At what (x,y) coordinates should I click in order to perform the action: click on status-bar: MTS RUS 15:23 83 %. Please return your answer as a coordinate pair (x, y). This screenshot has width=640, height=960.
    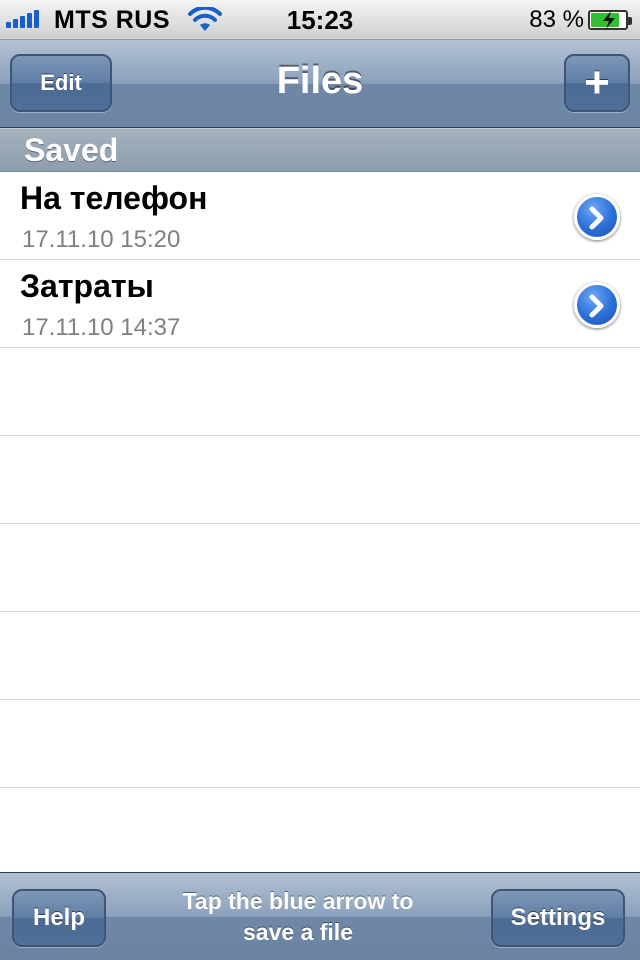
    Looking at the image, I should click on (320, 20).